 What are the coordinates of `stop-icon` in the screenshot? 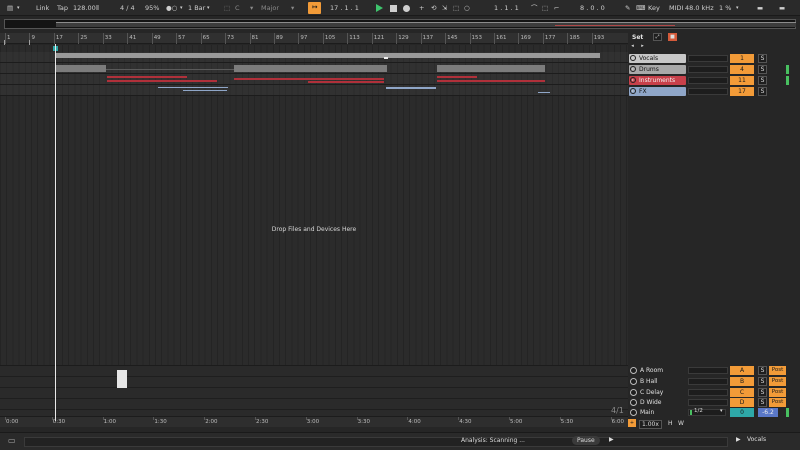 It's located at (393, 8).